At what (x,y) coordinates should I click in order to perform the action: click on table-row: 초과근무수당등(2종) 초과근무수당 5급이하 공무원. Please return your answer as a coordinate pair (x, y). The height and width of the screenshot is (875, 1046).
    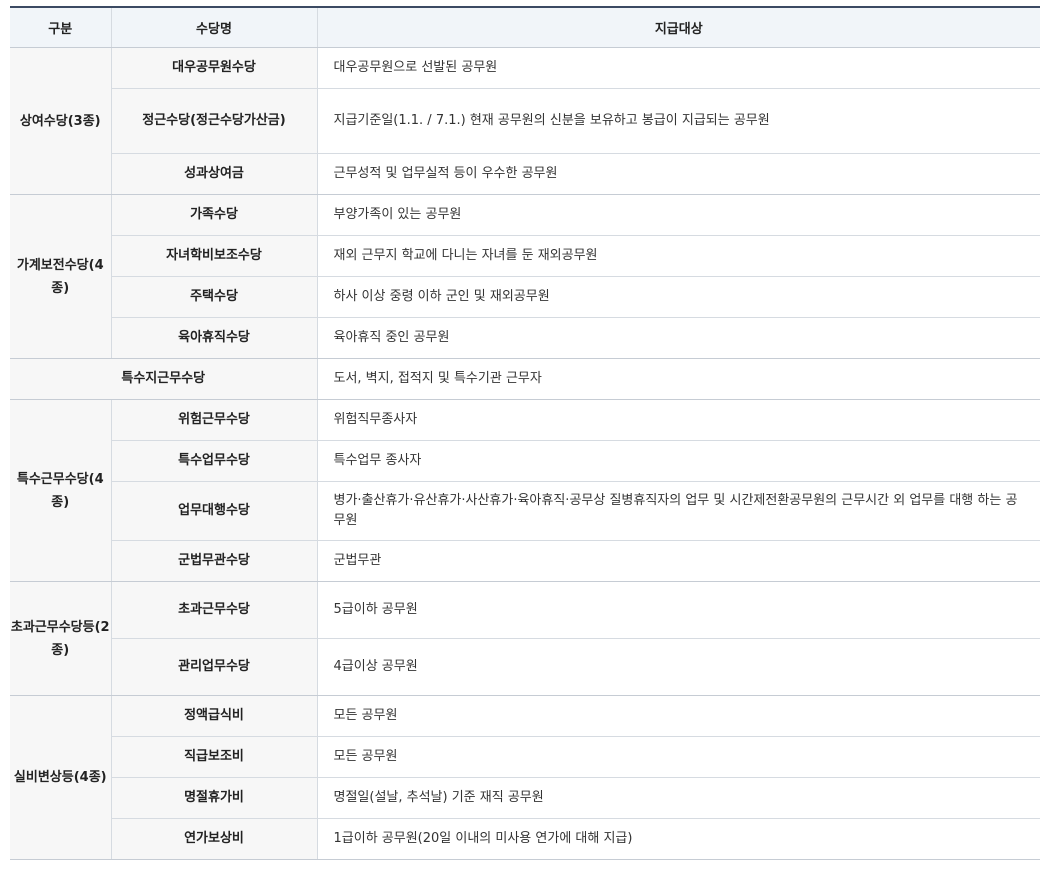
    Looking at the image, I should click on (525, 638).